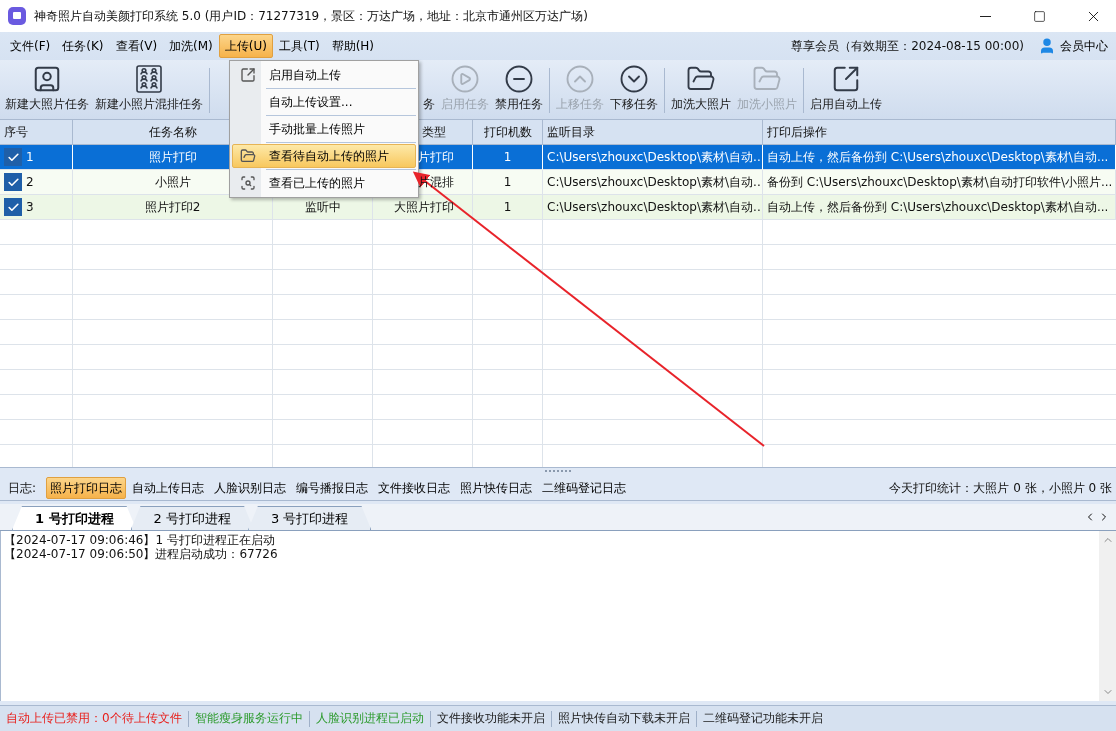 This screenshot has width=1116, height=731. Describe the element at coordinates (424, 207) in the screenshot. I see `cell-text: 大照片打印` at that location.